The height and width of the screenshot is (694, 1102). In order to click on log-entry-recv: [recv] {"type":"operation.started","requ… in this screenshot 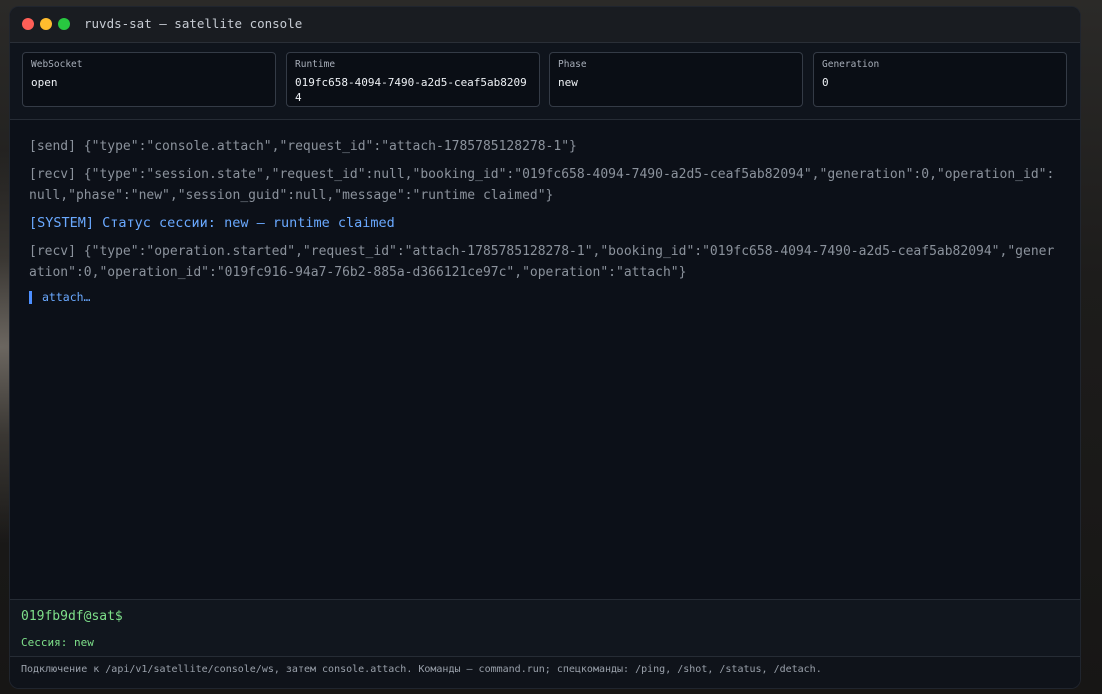, I will do `click(542, 262)`.